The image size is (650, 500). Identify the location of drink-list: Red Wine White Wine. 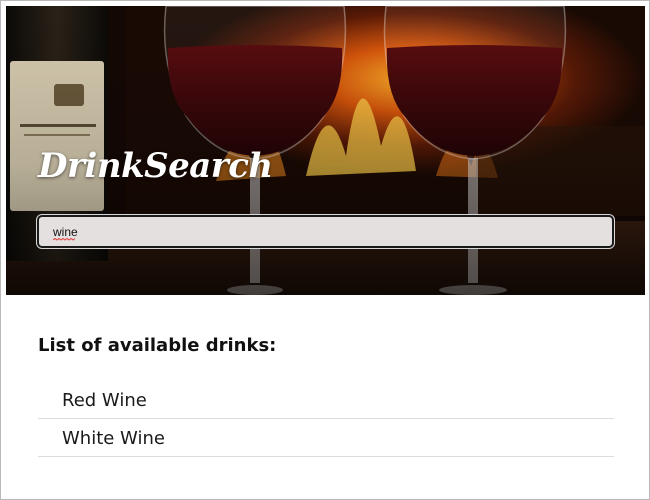
(326, 419).